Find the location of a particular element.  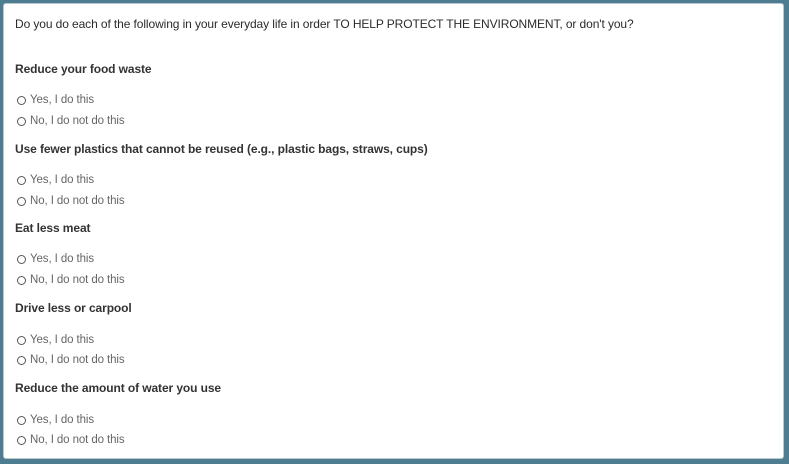

option-reduce-water-yes: Yes, I do this is located at coordinates (55, 420).